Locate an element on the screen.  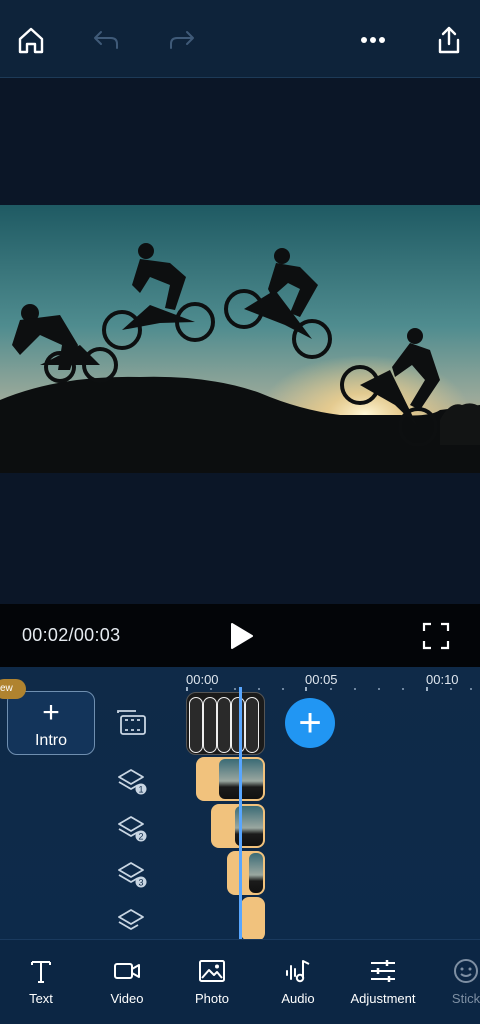
text-tool-label: Text is located at coordinates (41, 998).